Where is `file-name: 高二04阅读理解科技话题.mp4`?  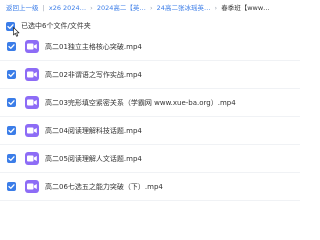
file-name: 高二04阅读理解科技话题.mp4 is located at coordinates (93, 131).